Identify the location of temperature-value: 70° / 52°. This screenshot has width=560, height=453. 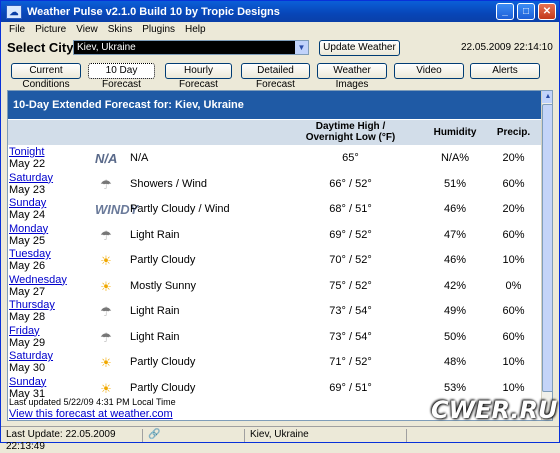
(350, 260).